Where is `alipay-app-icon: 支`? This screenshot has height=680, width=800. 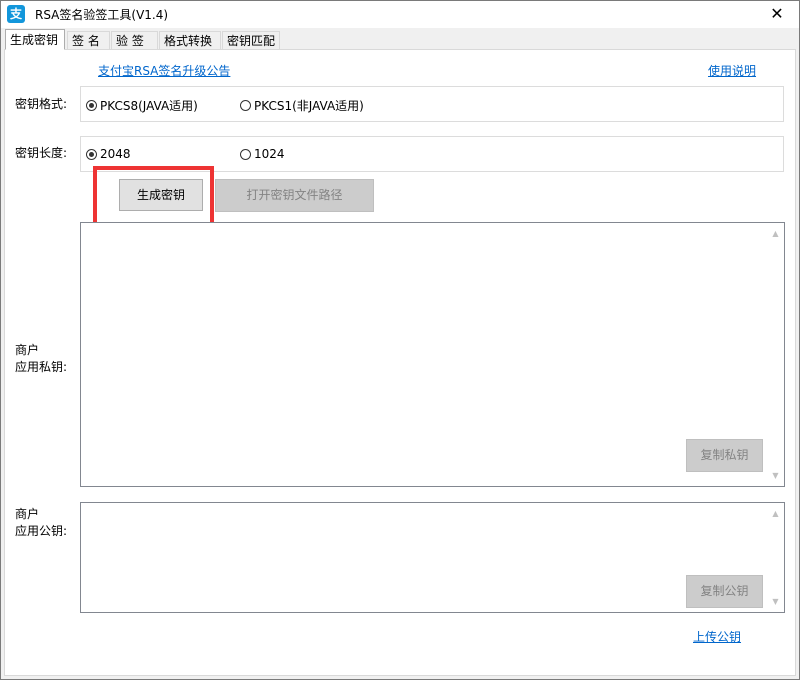 alipay-app-icon: 支 is located at coordinates (16, 14).